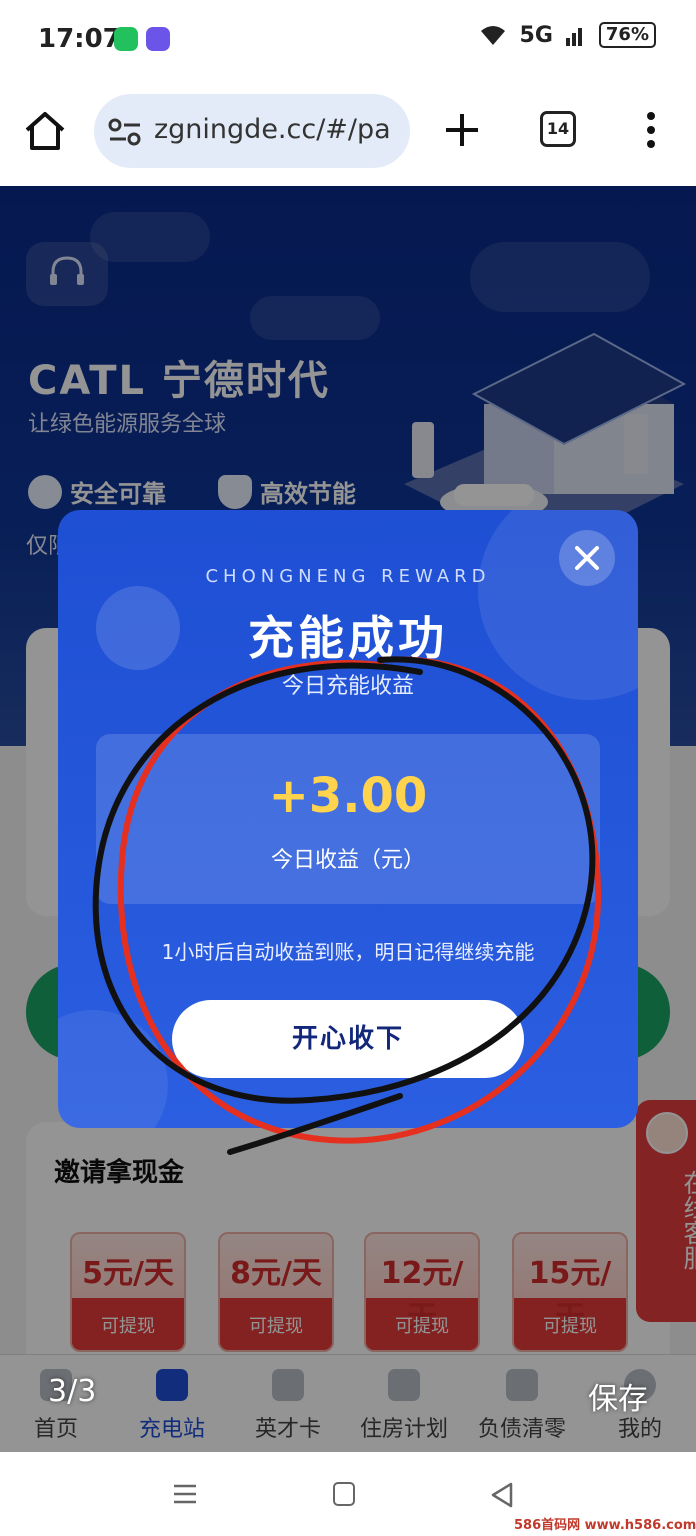 The width and height of the screenshot is (696, 1536). I want to click on address-bar: zgningde.cc/#/pa, so click(252, 131).